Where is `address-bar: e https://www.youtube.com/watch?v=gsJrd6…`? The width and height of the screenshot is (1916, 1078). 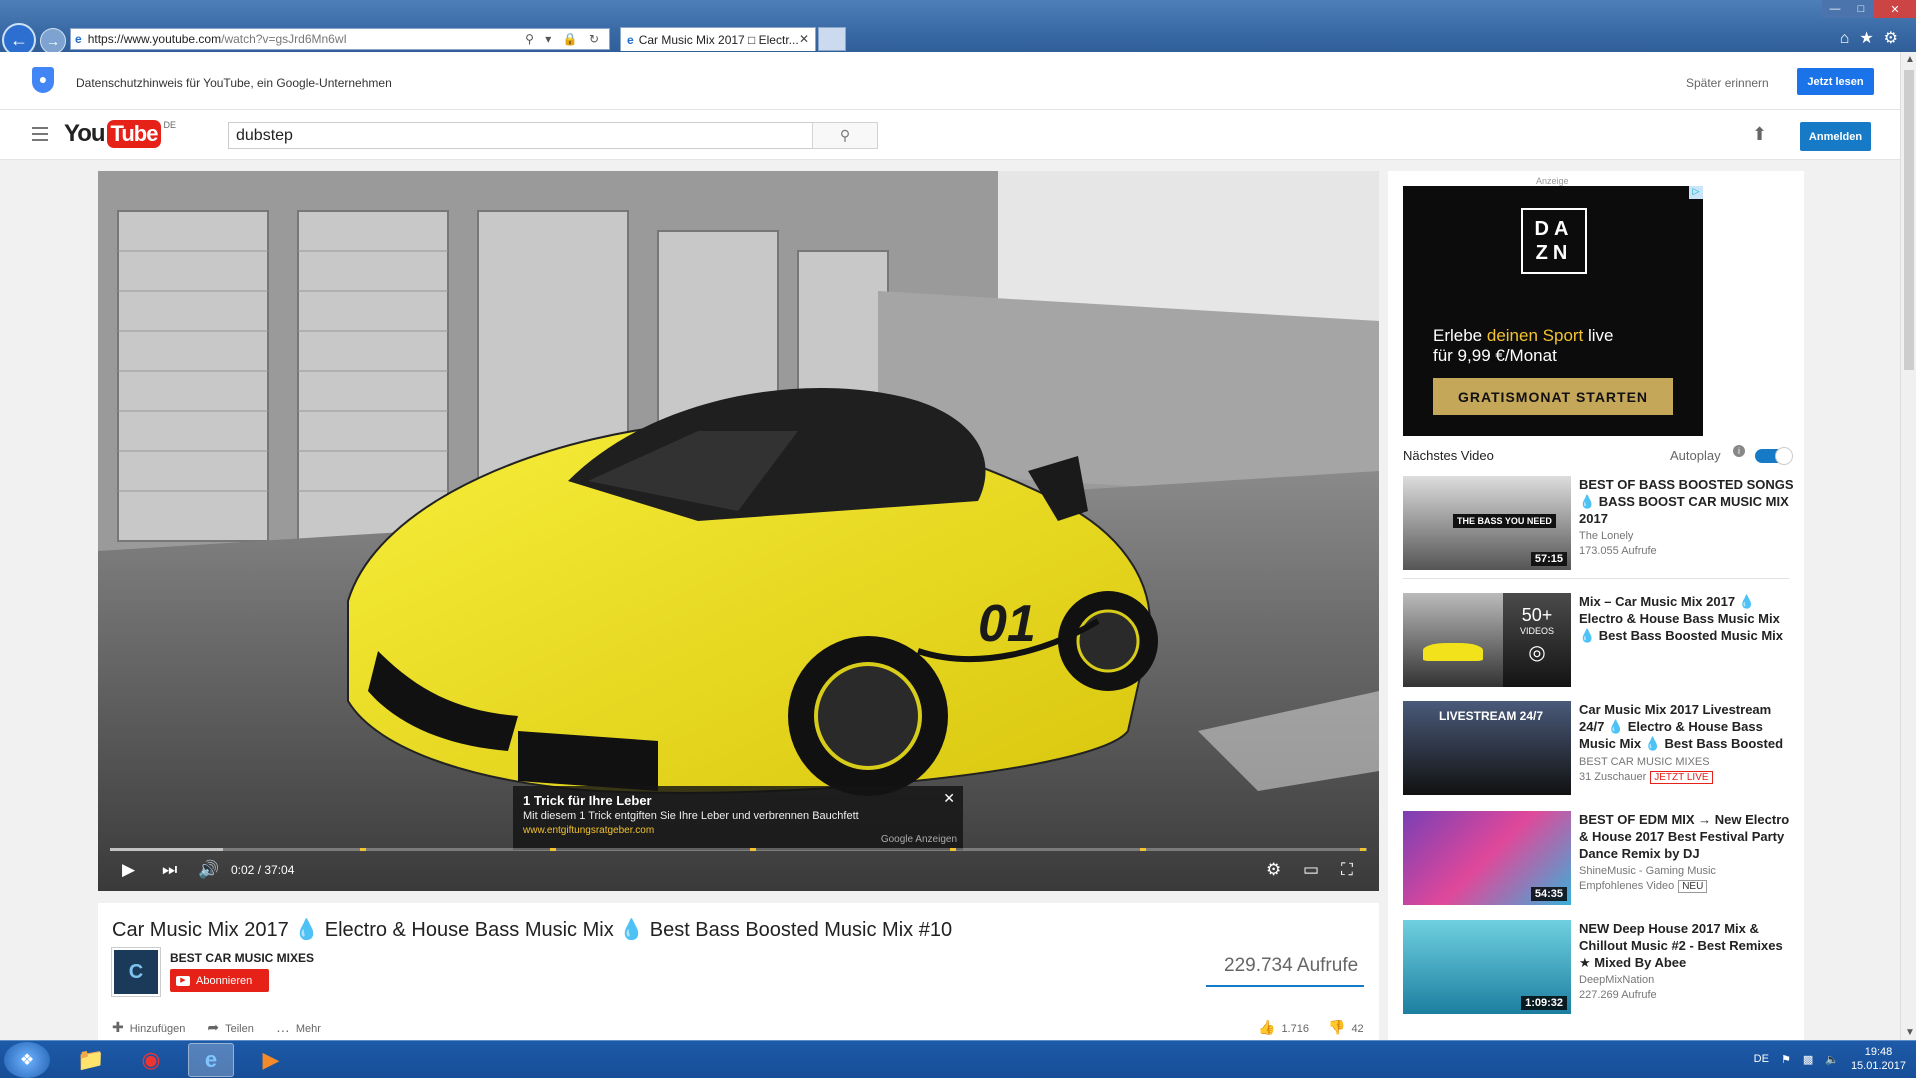
address-bar: e https://www.youtube.com/watch?v=gsJrd6… is located at coordinates (340, 39).